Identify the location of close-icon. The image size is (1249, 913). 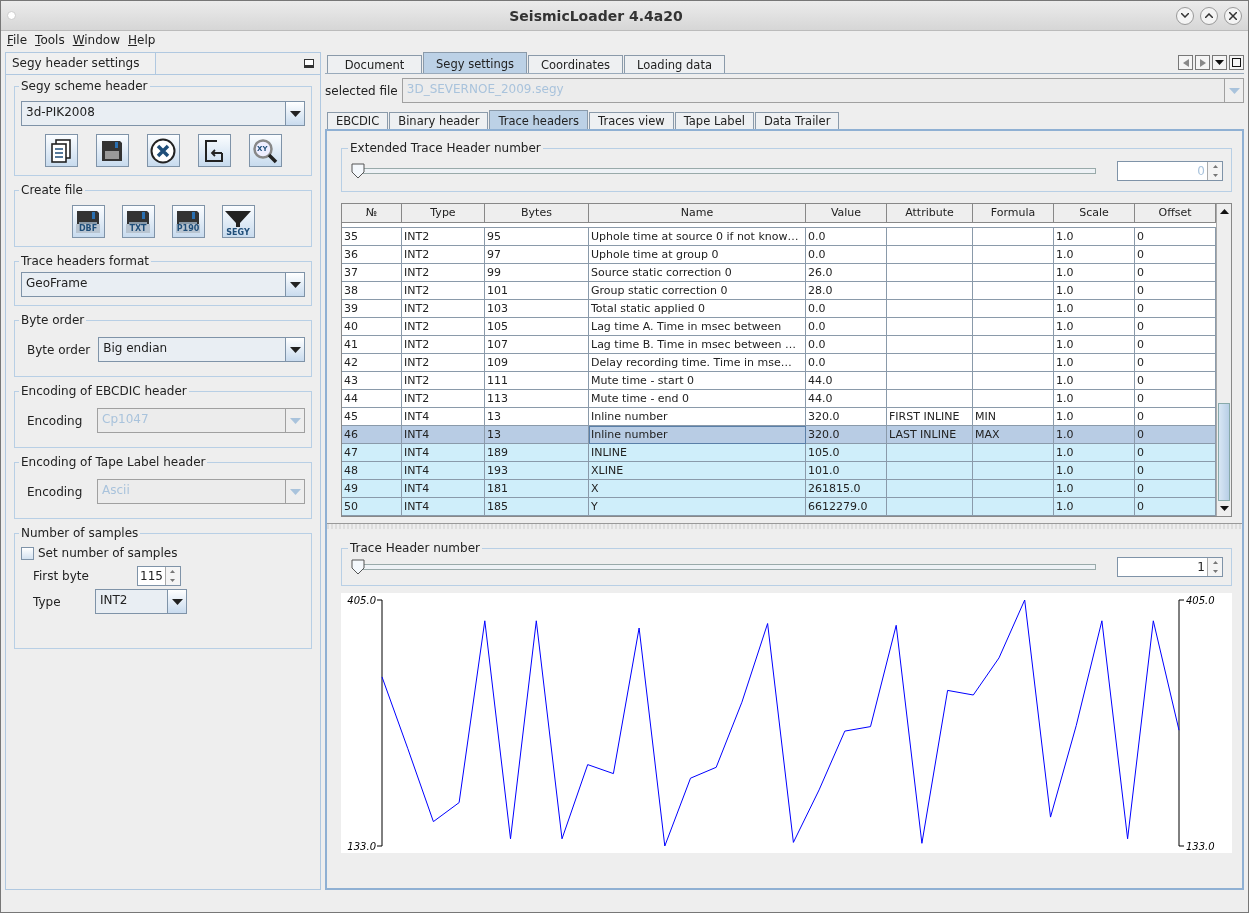
(1233, 15).